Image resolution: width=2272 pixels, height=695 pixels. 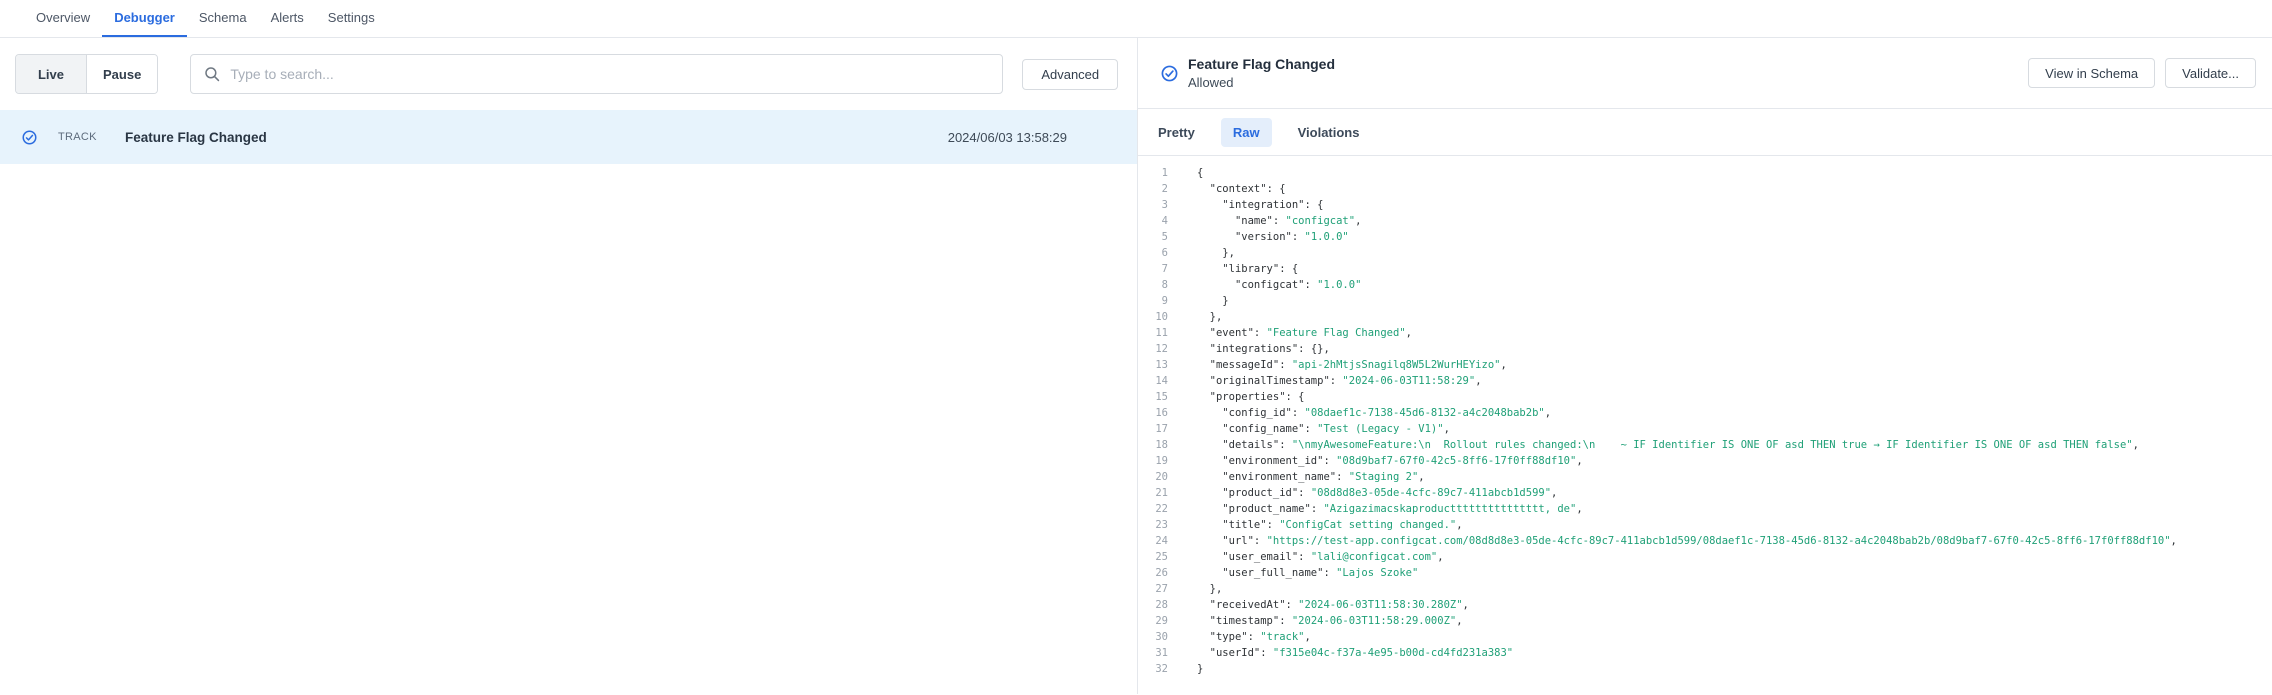 I want to click on line-number: 11, so click(x=1161, y=333).